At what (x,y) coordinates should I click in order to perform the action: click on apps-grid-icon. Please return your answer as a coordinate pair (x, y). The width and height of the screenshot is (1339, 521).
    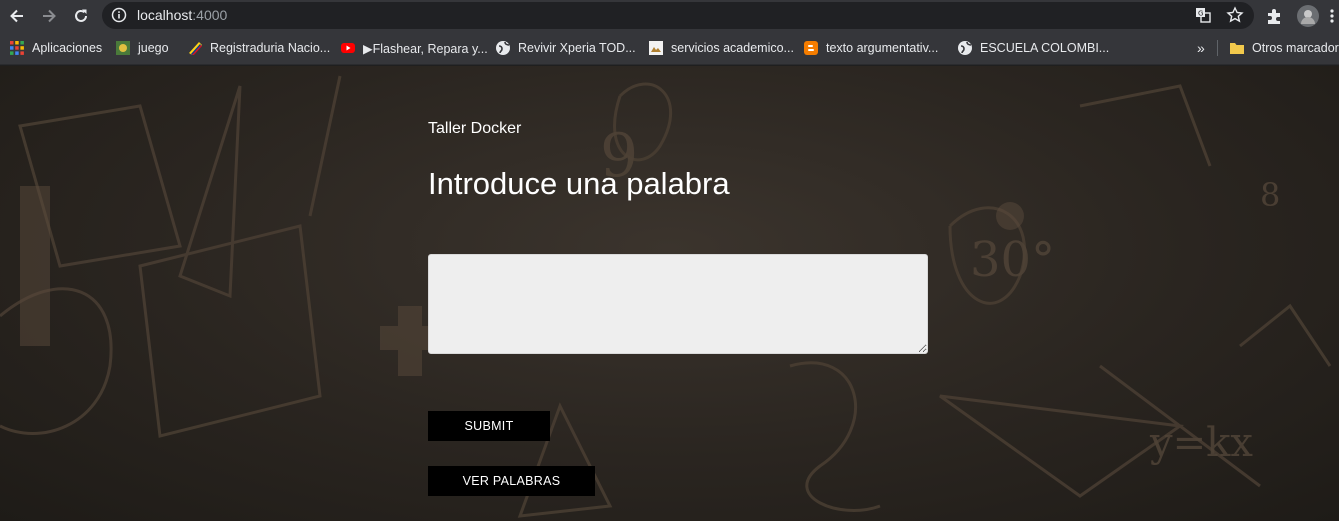
    Looking at the image, I should click on (17, 48).